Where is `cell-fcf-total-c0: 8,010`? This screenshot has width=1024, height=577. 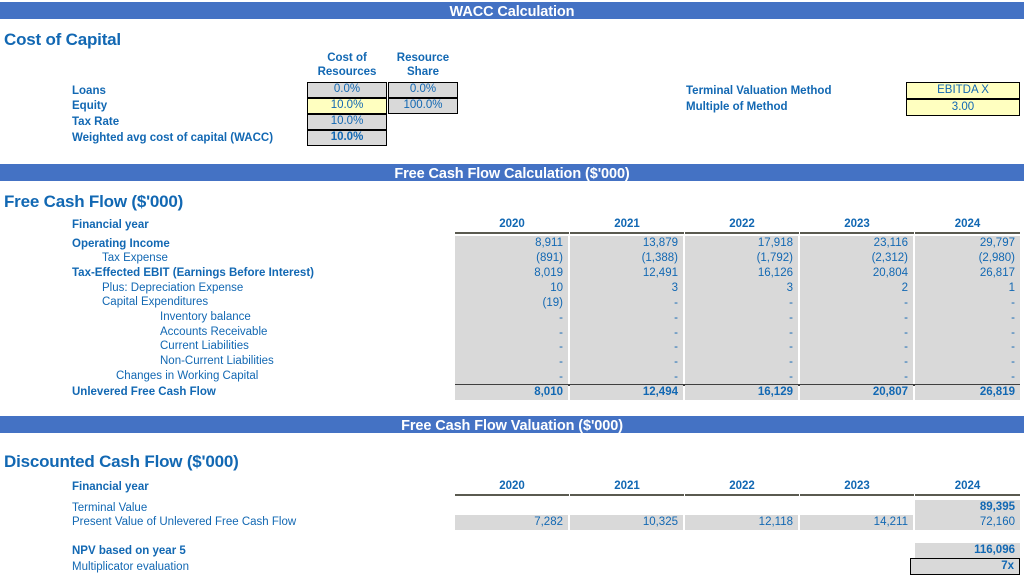 cell-fcf-total-c0: 8,010 is located at coordinates (511, 392).